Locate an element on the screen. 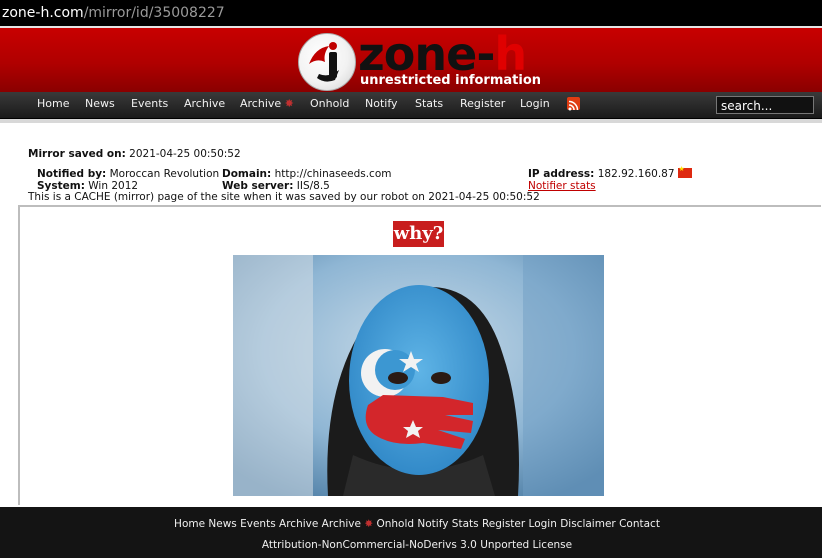 The height and width of the screenshot is (558, 822). rss-icon is located at coordinates (573, 104).